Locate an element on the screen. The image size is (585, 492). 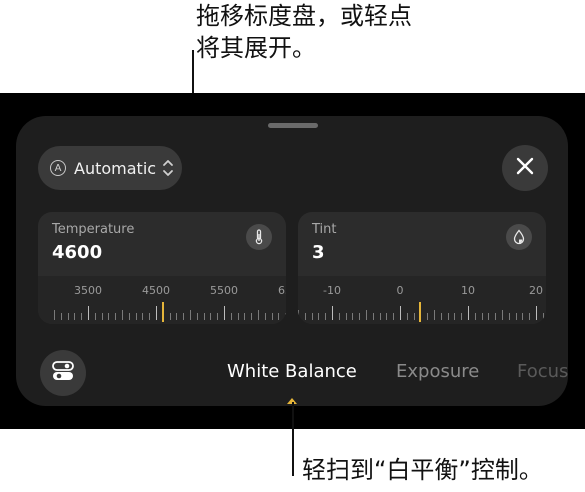
panel-grabber is located at coordinates (293, 125).